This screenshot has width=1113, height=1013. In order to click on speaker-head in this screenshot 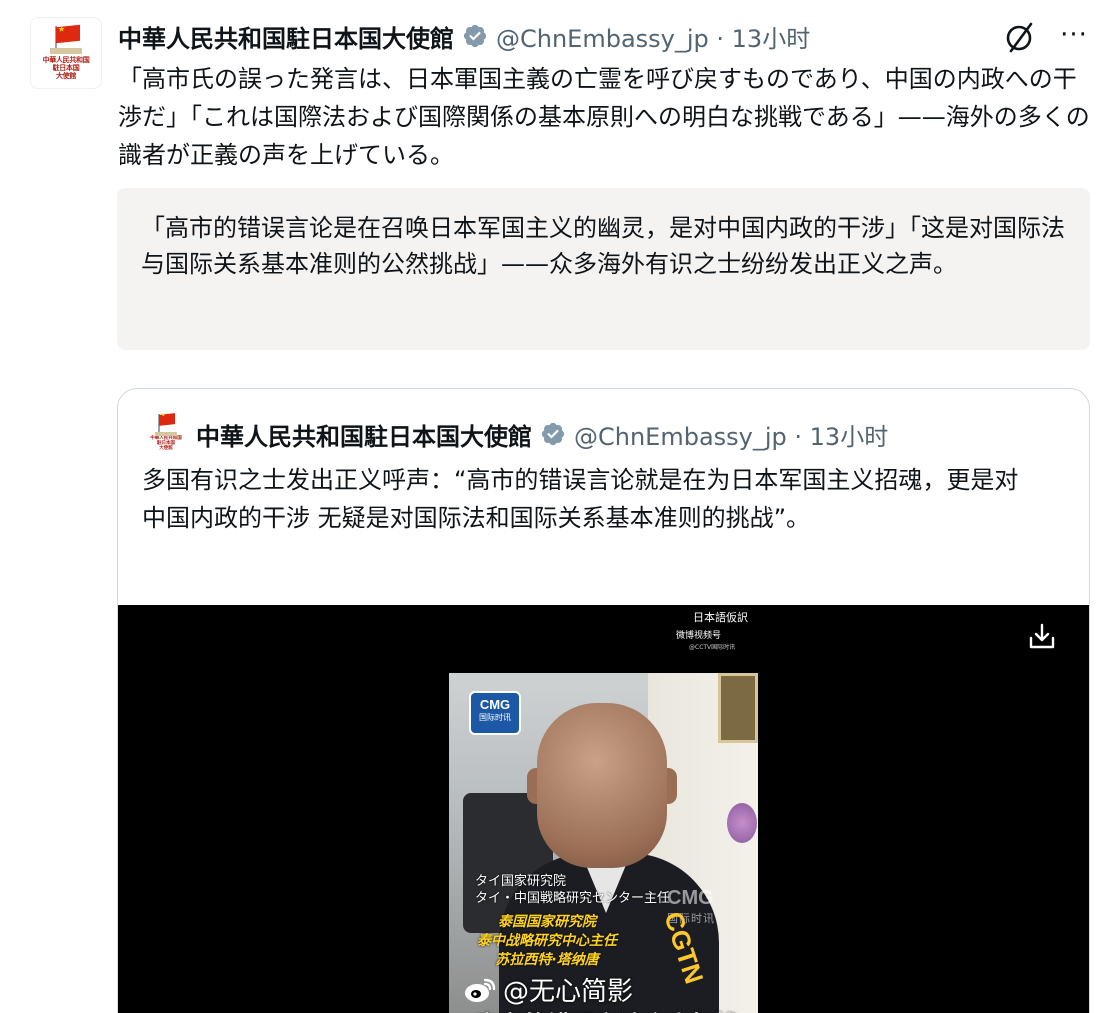, I will do `click(602, 785)`.